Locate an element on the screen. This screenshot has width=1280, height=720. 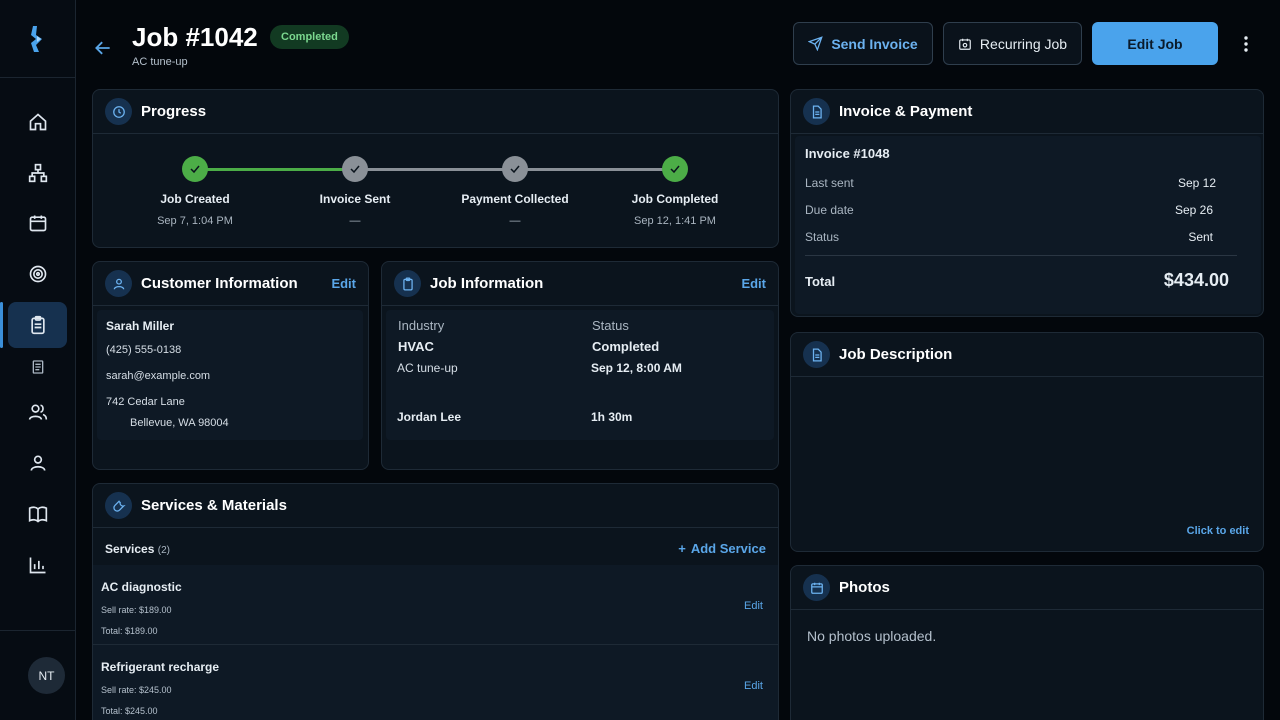
sidebar-item-jobs is located at coordinates (33, 325).